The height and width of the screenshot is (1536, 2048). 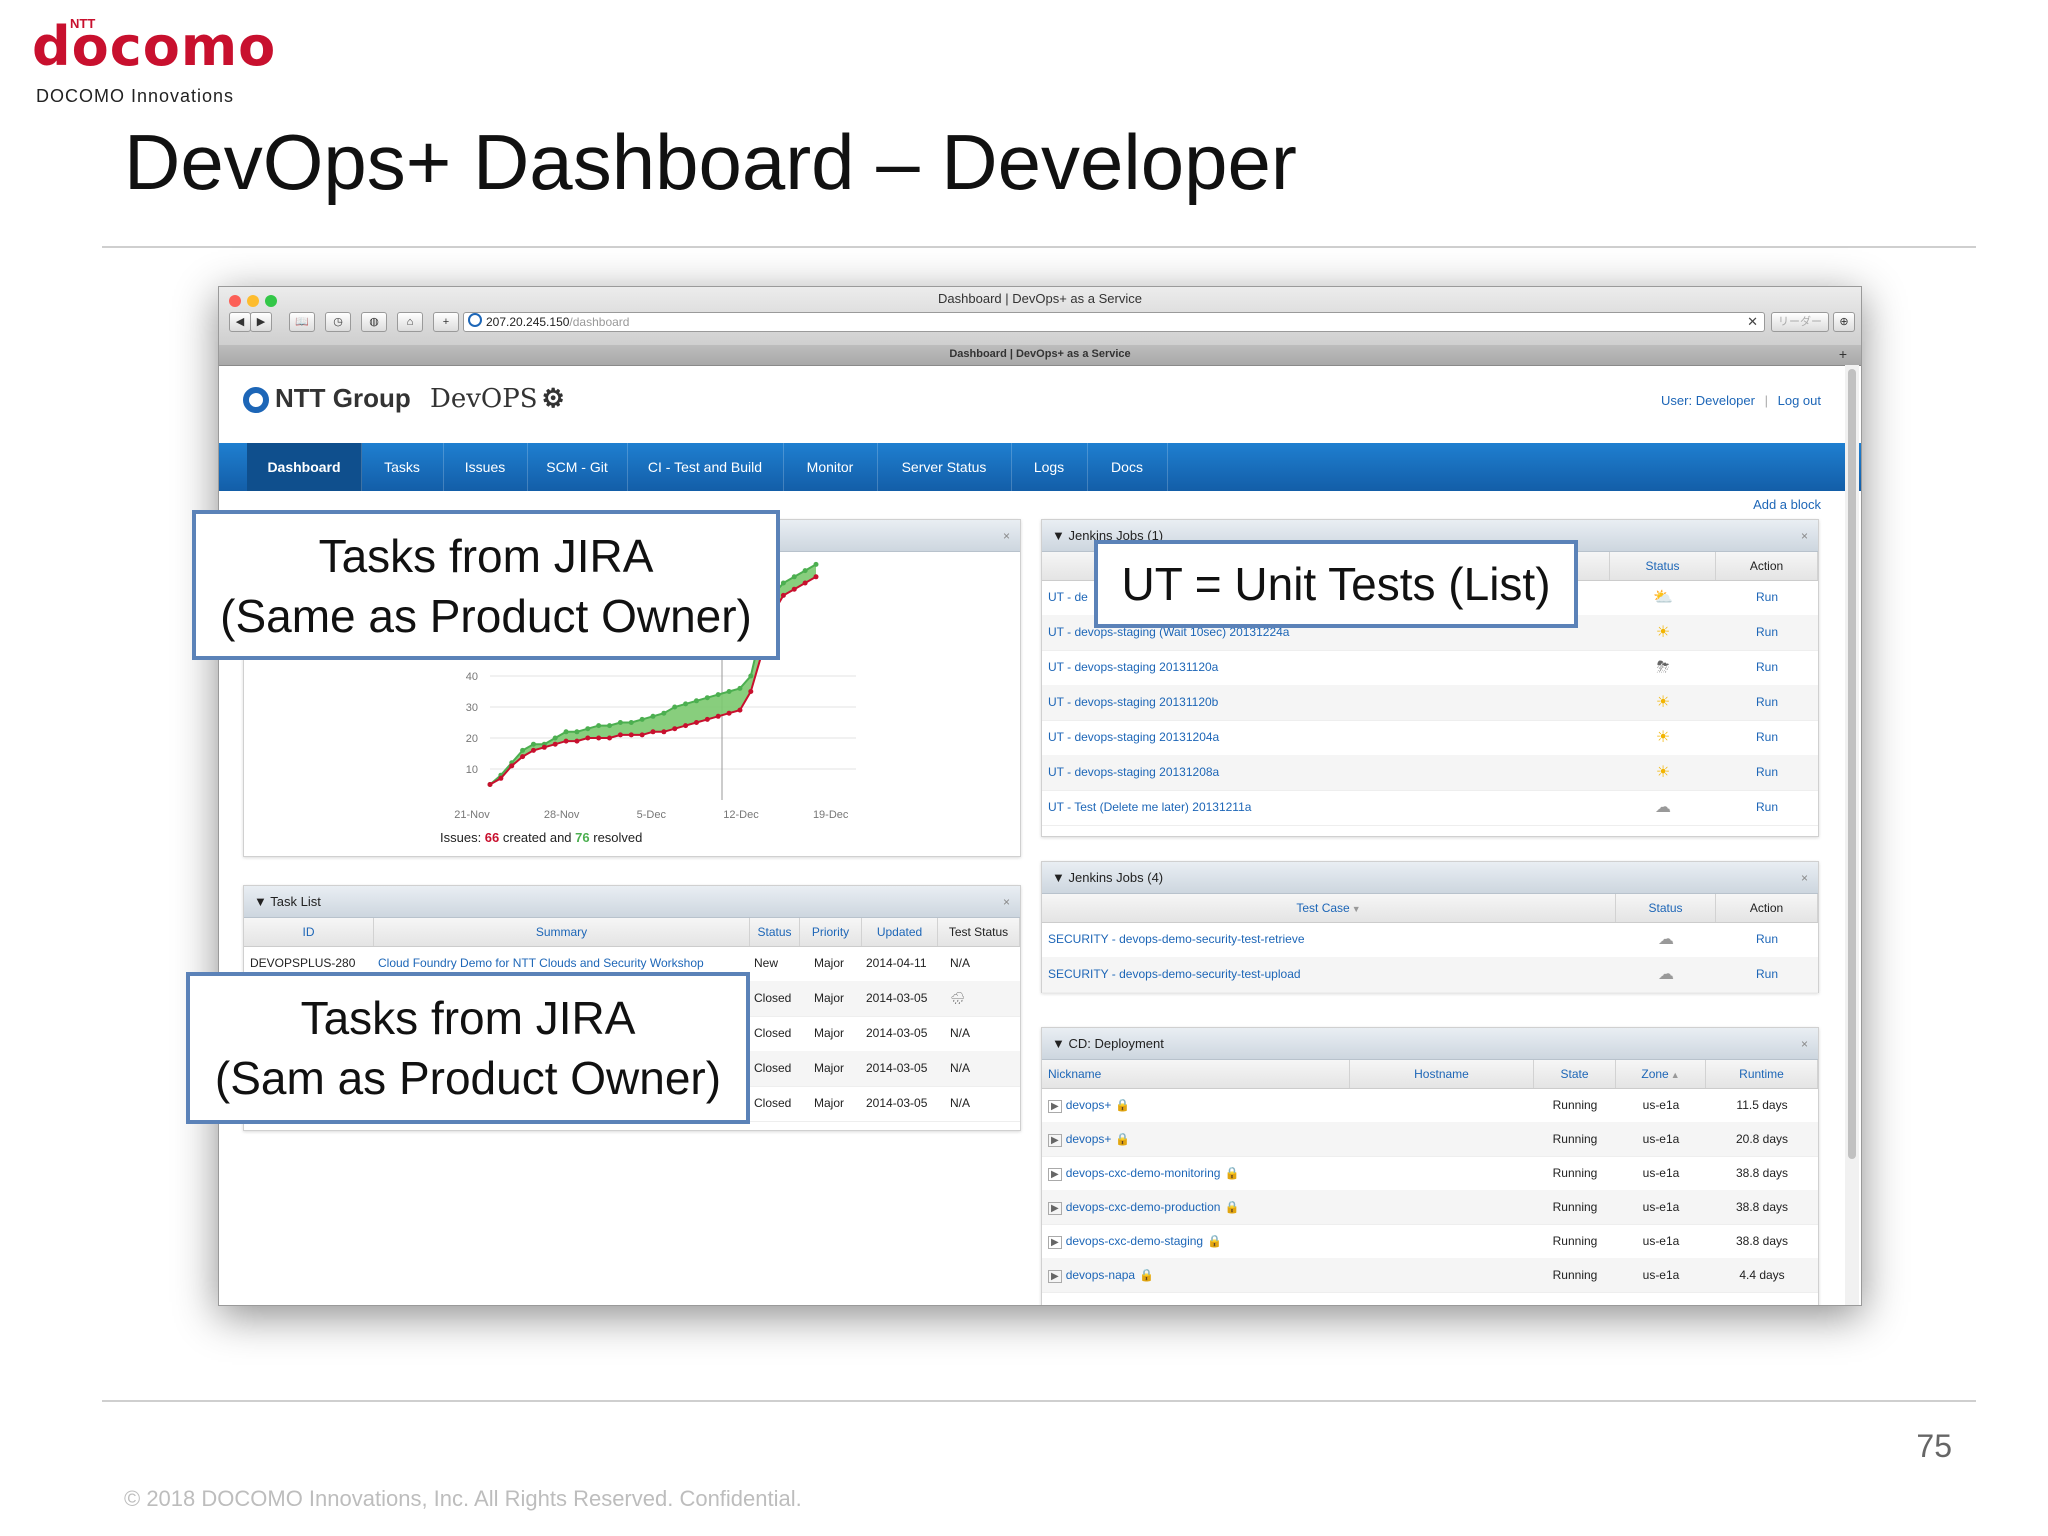 What do you see at coordinates (577, 467) in the screenshot?
I see `nav-scm-git: SCM - Git` at bounding box center [577, 467].